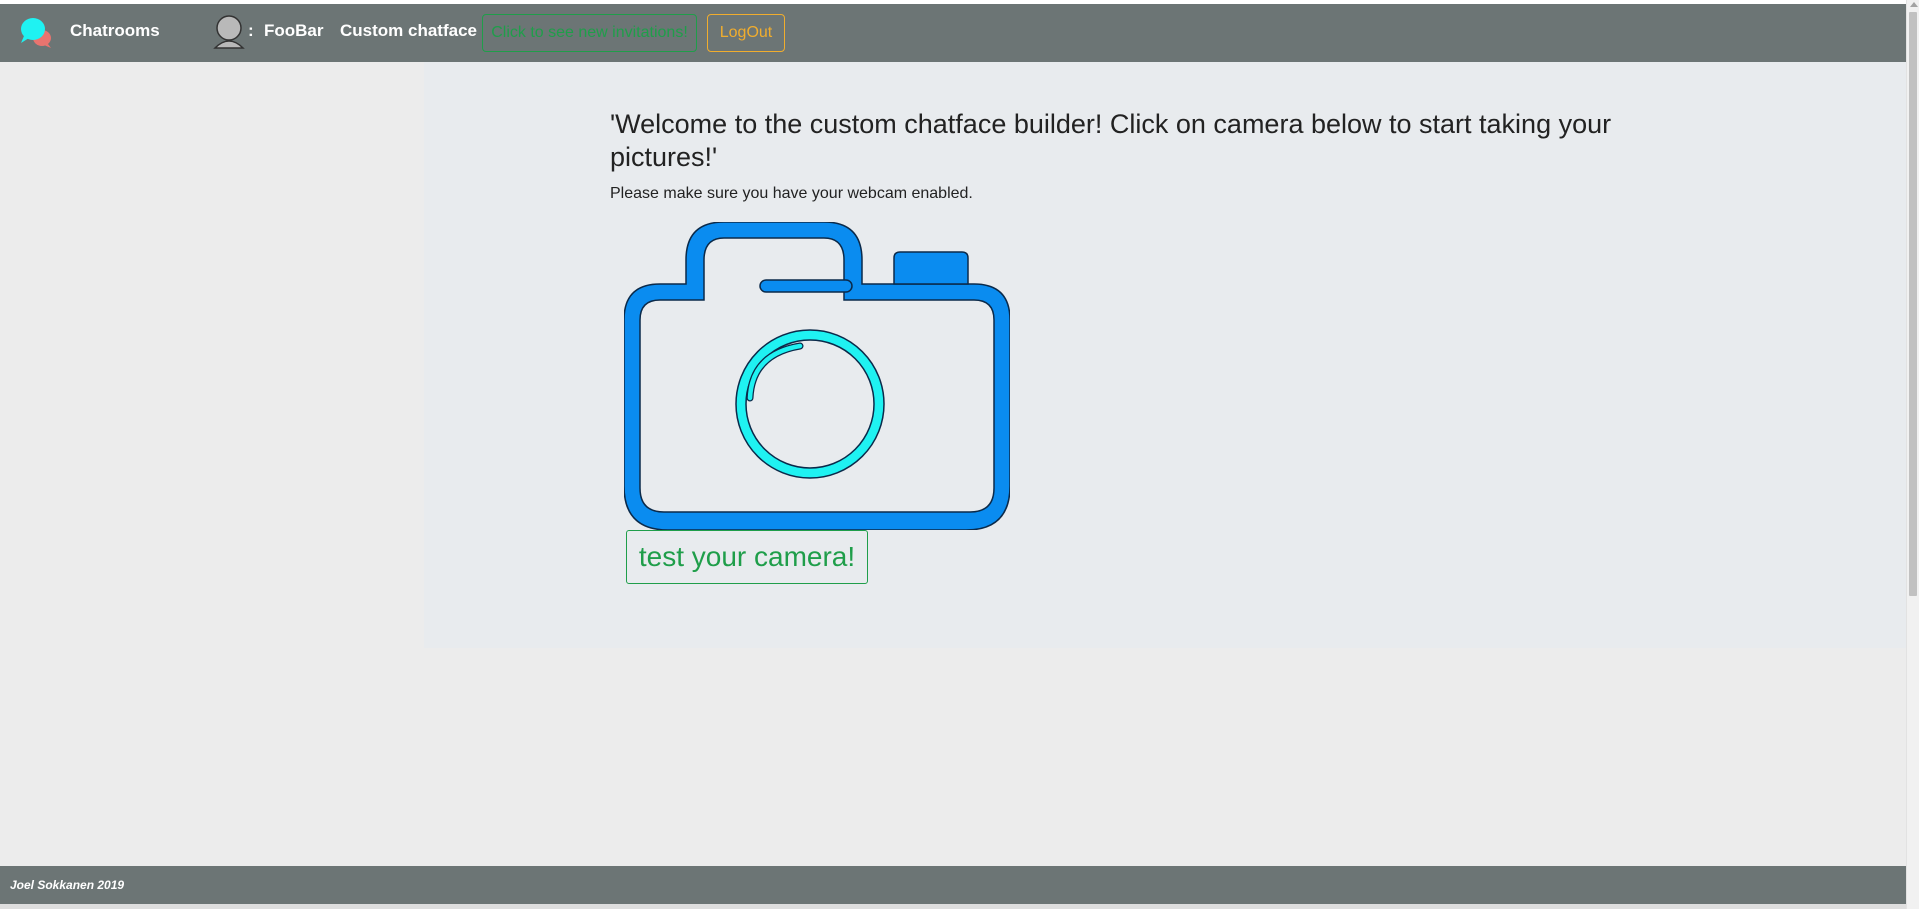  I want to click on user-colon: :, so click(251, 30).